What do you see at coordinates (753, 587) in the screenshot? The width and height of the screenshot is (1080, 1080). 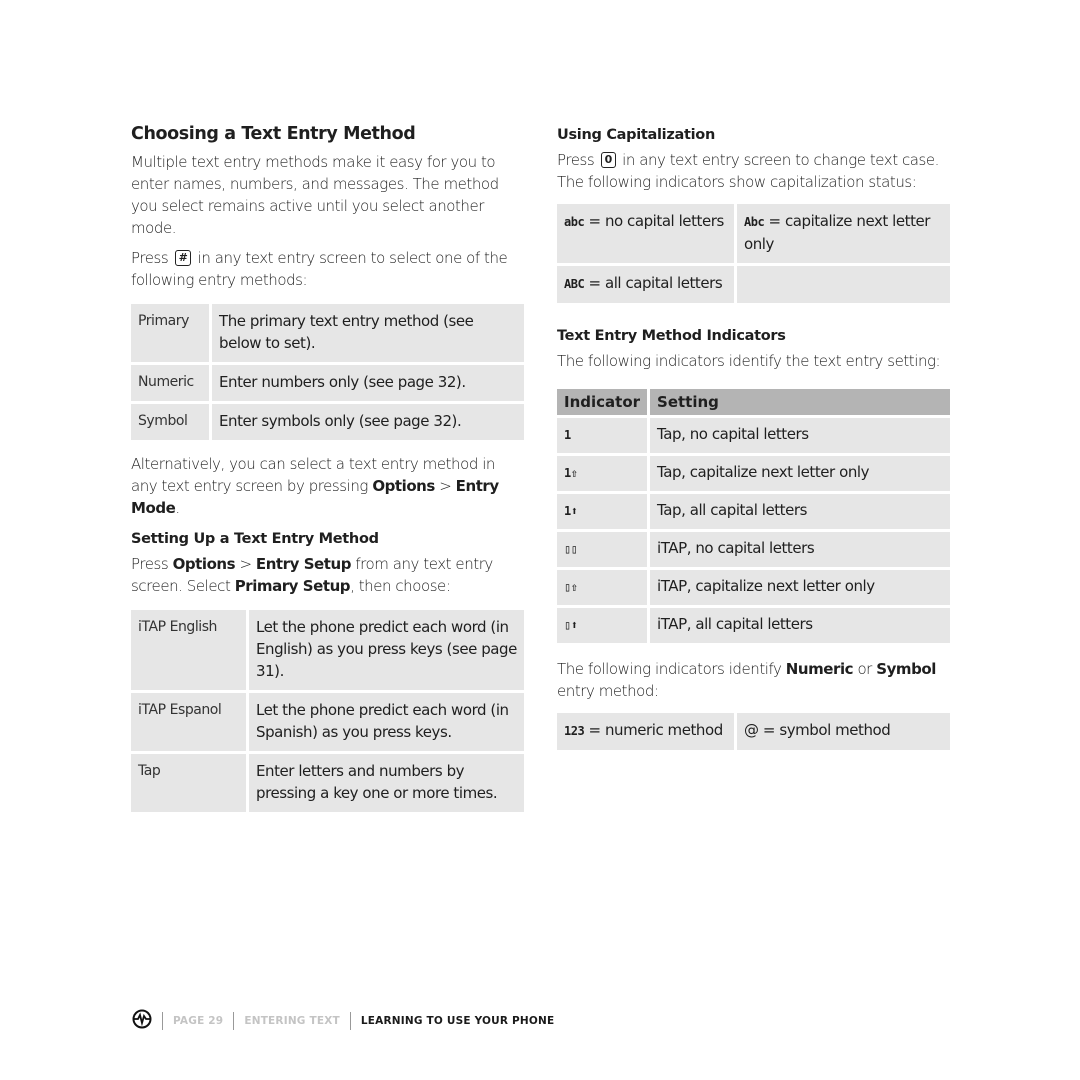 I see `table-row: ▯⇧ iTAP, capitalize next letter only` at bounding box center [753, 587].